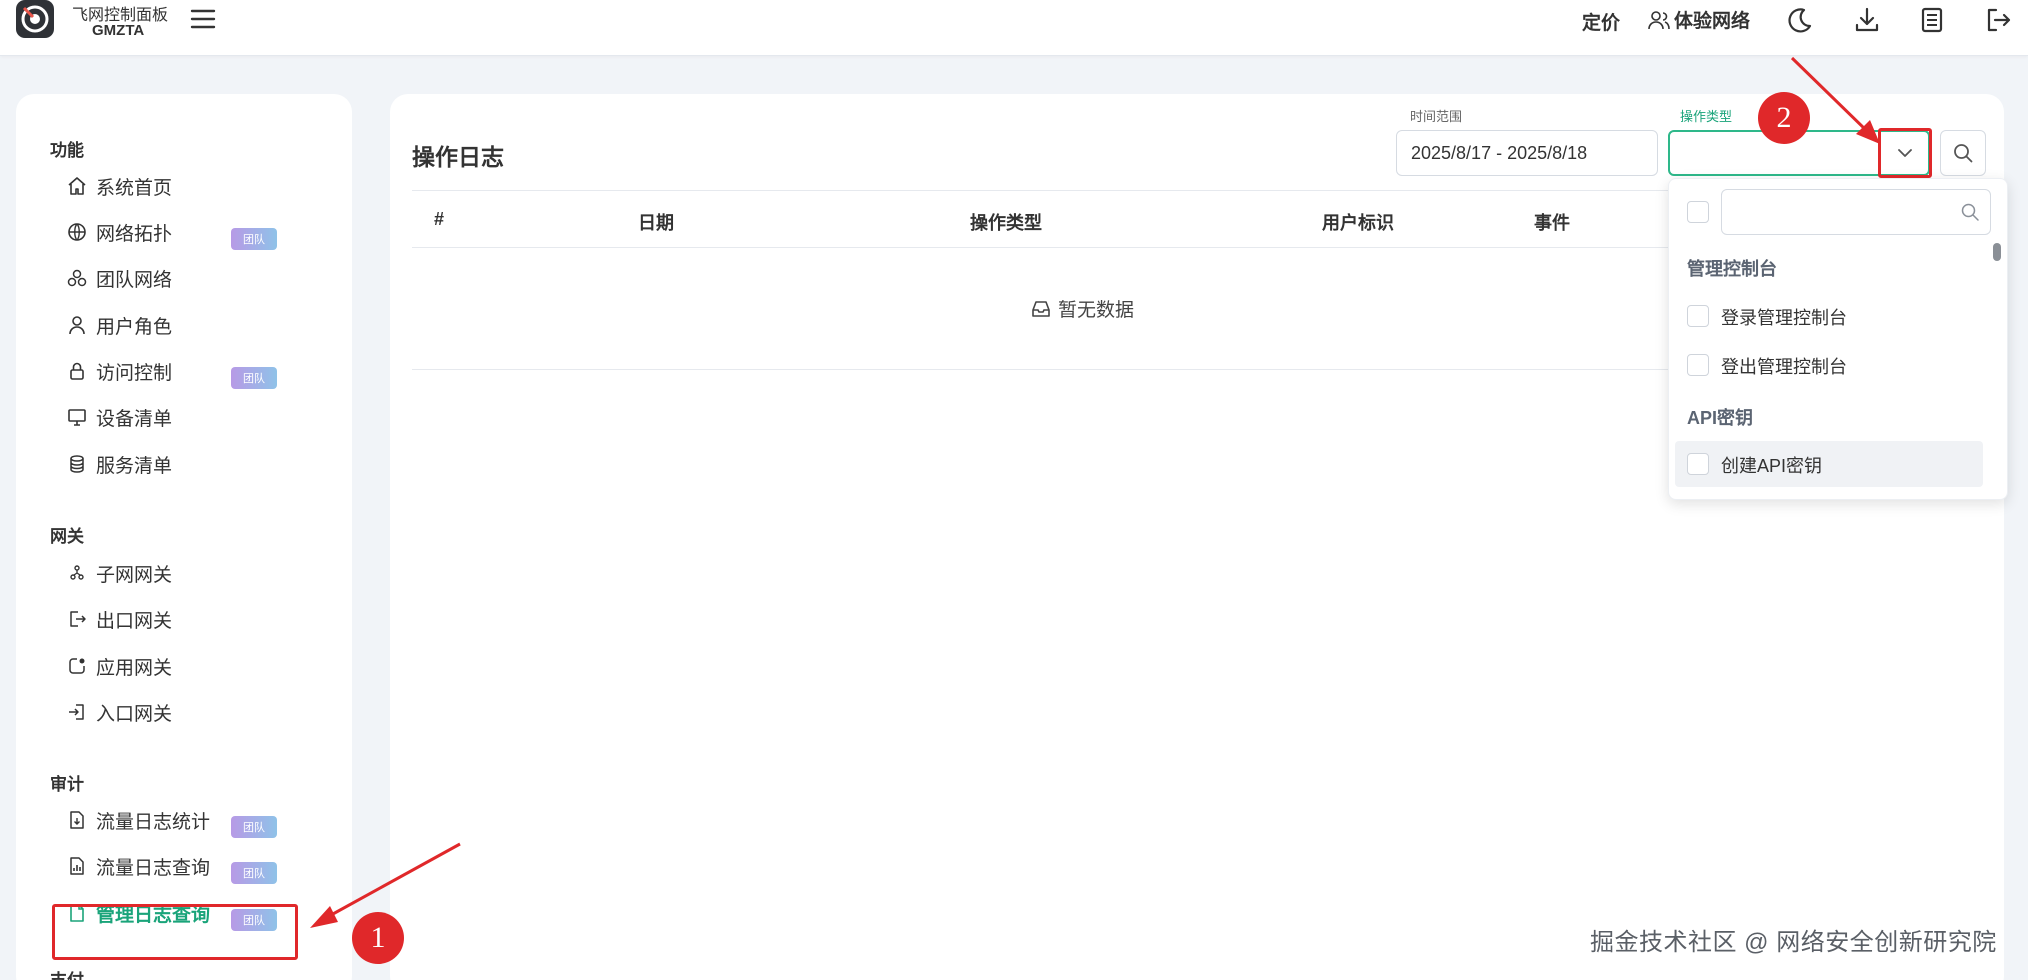 This screenshot has width=2028, height=980. What do you see at coordinates (67, 973) in the screenshot?
I see `section-title-payment: 支付` at bounding box center [67, 973].